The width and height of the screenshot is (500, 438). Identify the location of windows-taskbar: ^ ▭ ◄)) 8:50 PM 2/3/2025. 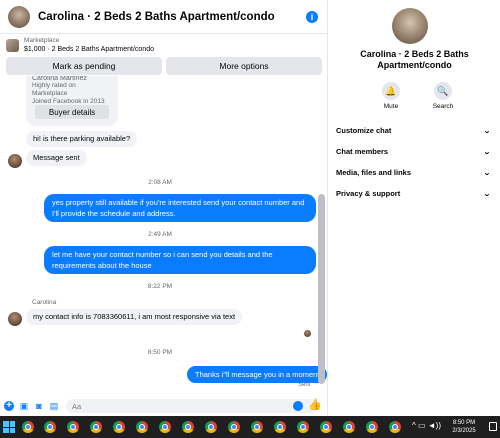
(250, 427).